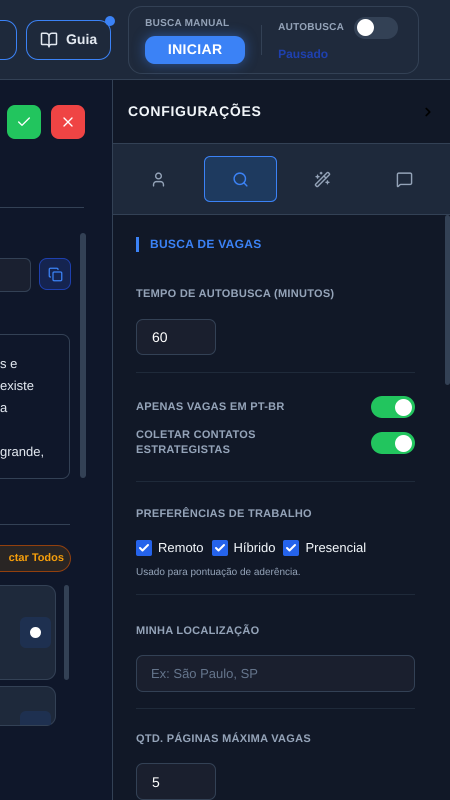 Image resolution: width=450 pixels, height=800 pixels. I want to click on search-icon, so click(240, 179).